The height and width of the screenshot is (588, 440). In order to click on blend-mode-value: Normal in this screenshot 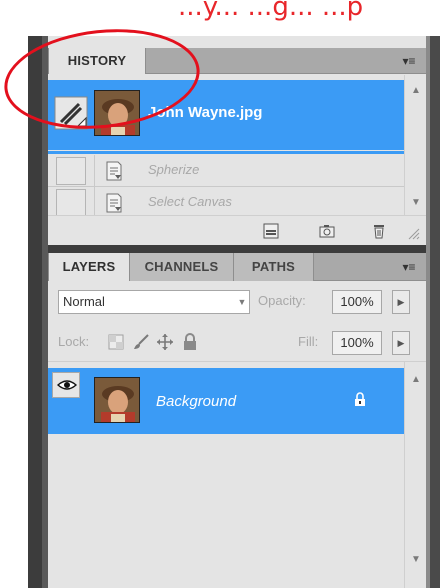, I will do `click(84, 301)`.